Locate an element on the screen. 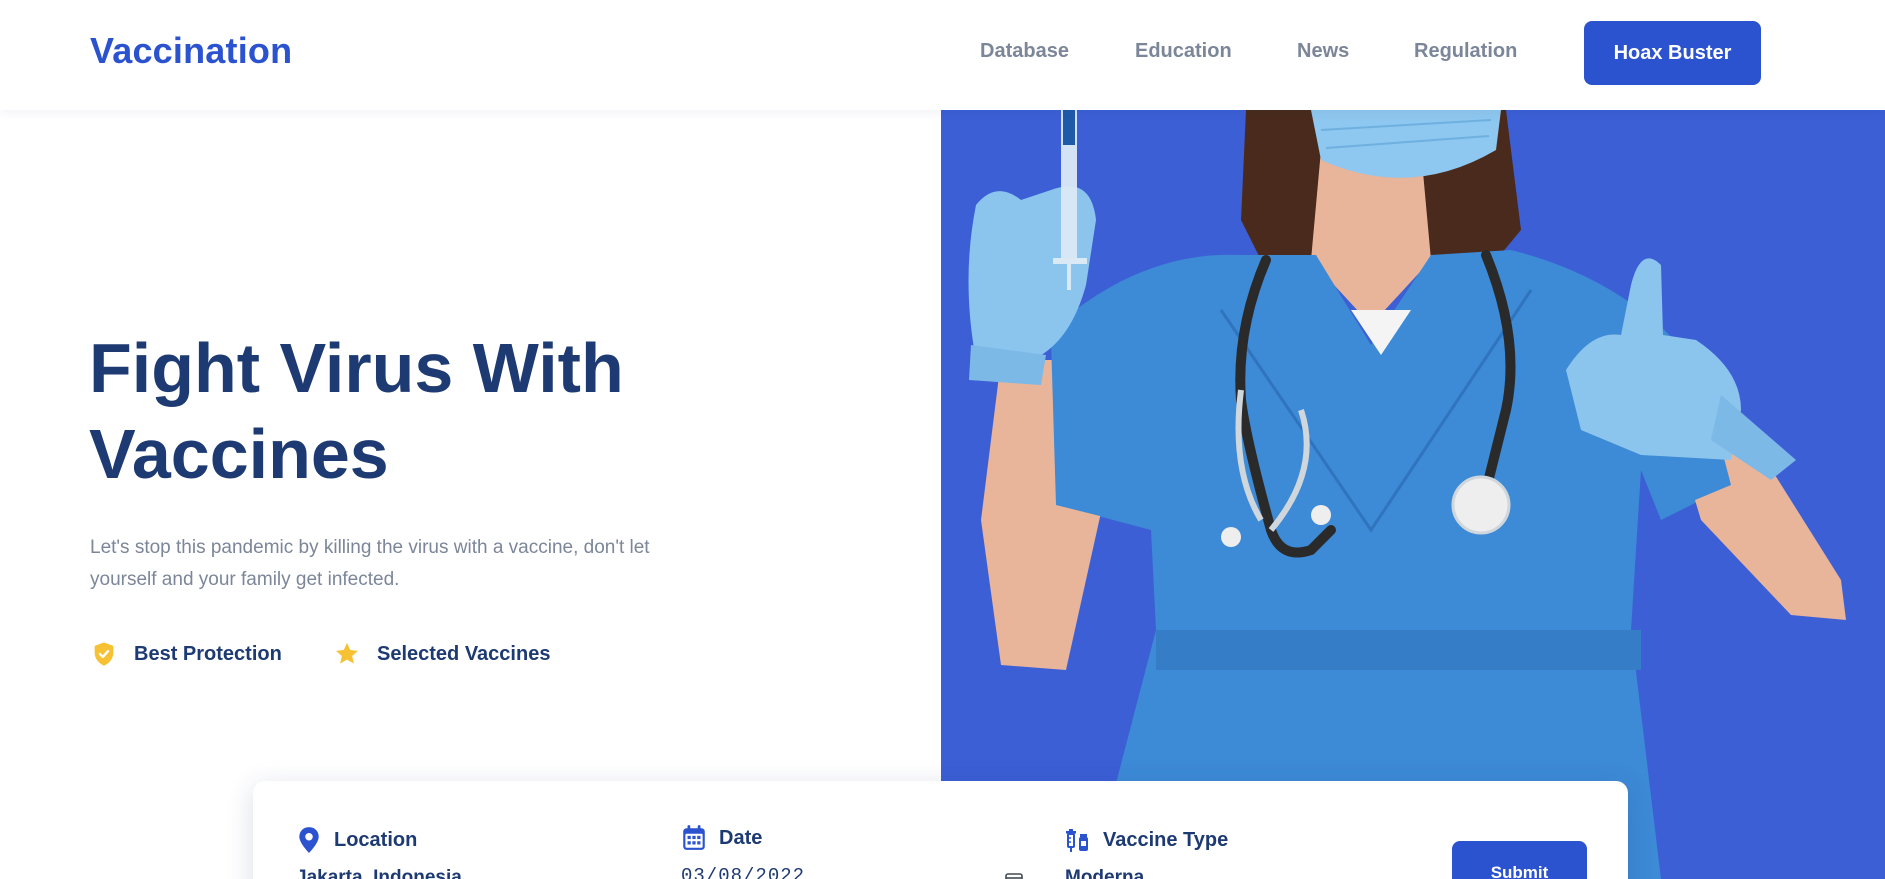  date-label: Date is located at coordinates (741, 837).